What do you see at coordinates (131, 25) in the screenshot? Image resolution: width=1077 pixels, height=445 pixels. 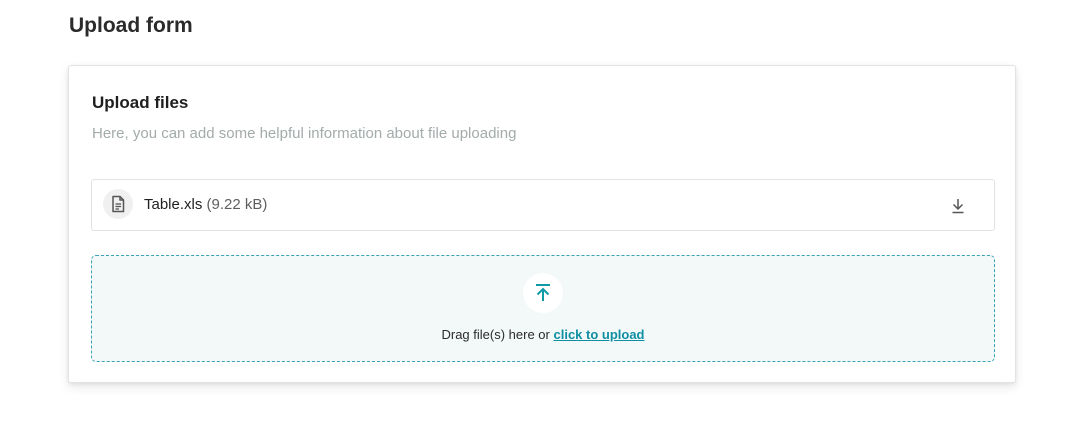 I see `page-title: Upload form` at bounding box center [131, 25].